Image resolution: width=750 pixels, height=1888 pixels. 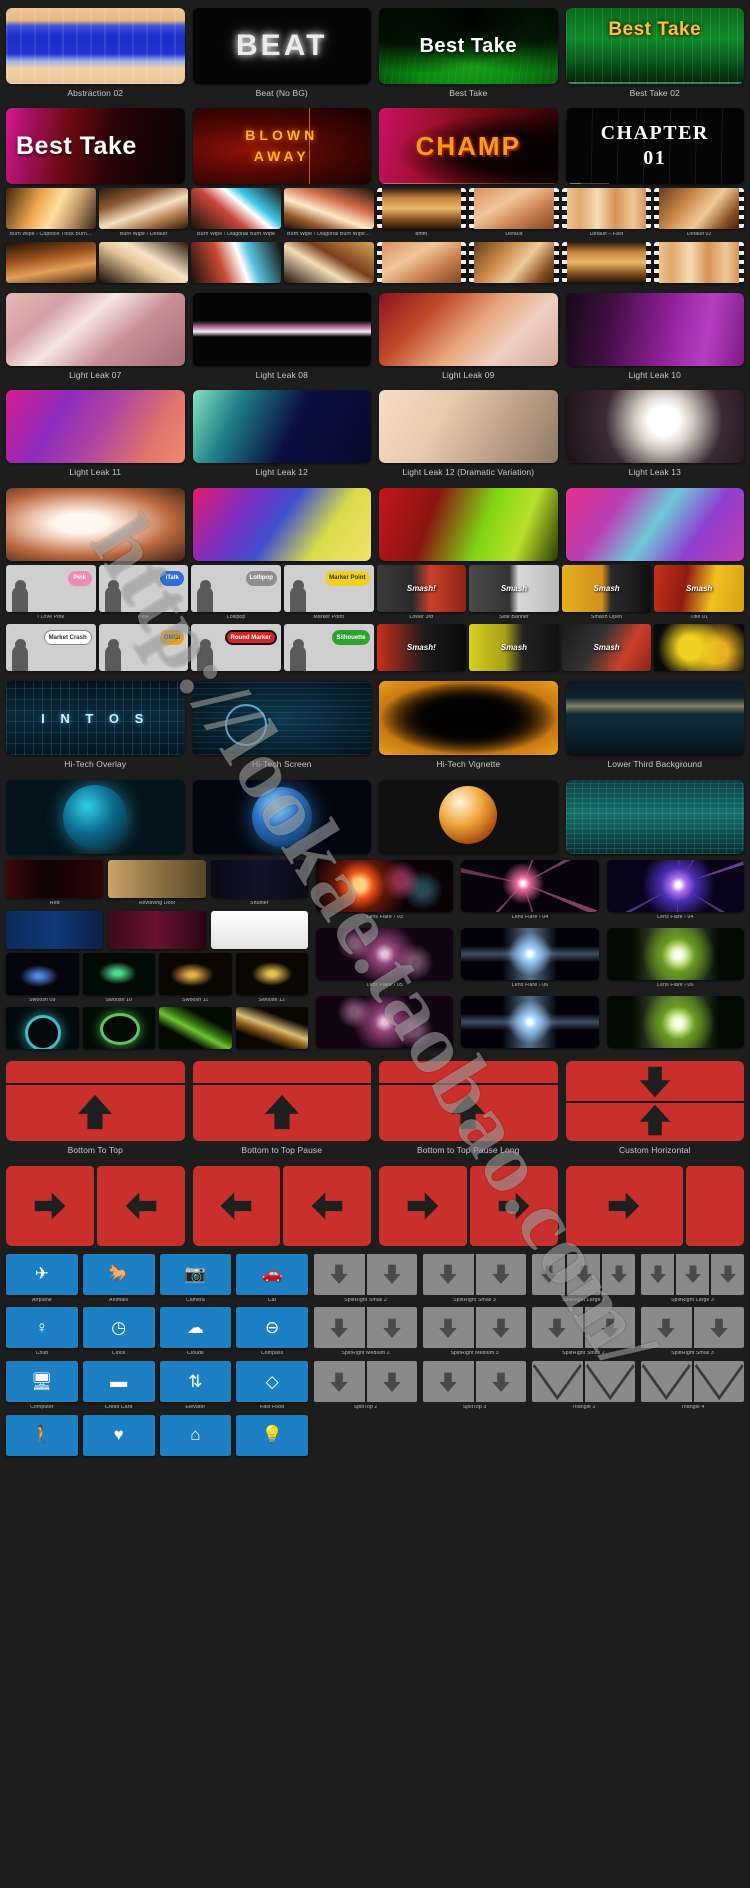 I want to click on asset-cell: Best Take Best Take 02, so click(x=654, y=53).